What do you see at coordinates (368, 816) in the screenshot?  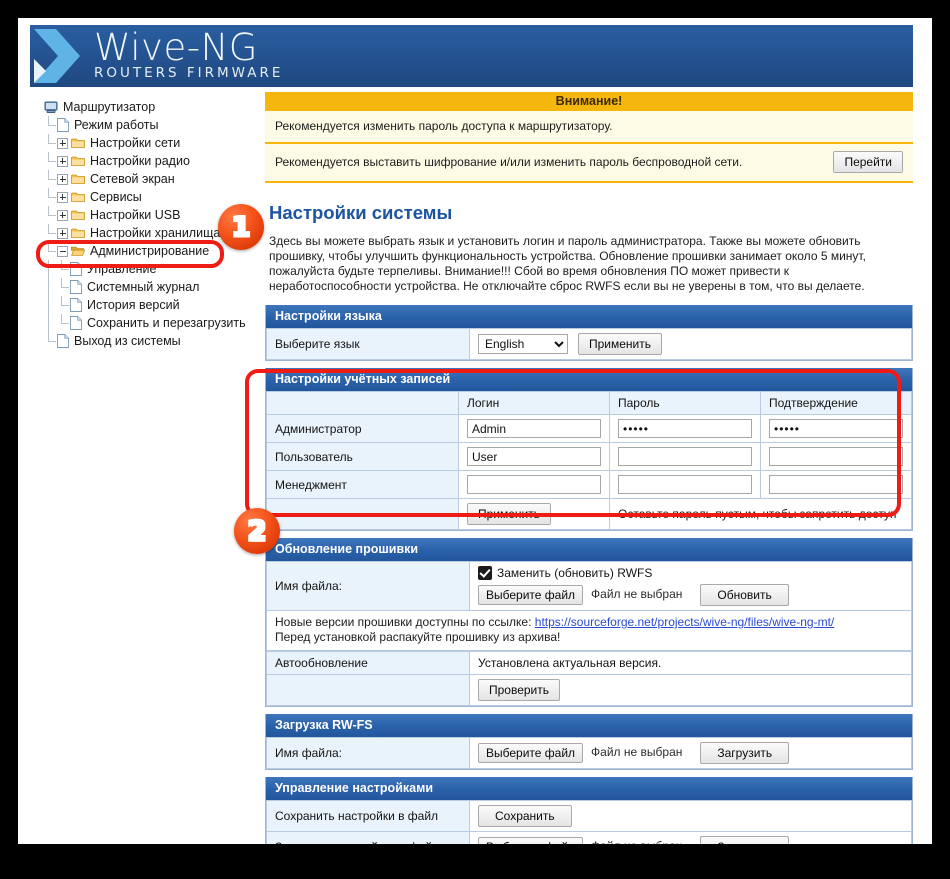 I see `save-settings-label: Сохранить настройки в файл` at bounding box center [368, 816].